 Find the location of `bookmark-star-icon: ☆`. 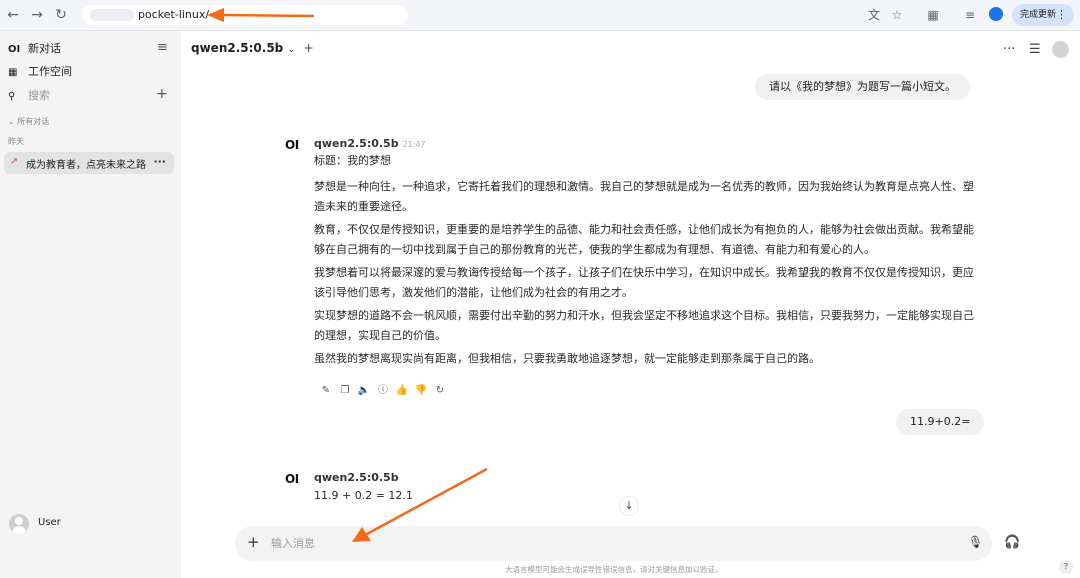

bookmark-star-icon: ☆ is located at coordinates (897, 15).